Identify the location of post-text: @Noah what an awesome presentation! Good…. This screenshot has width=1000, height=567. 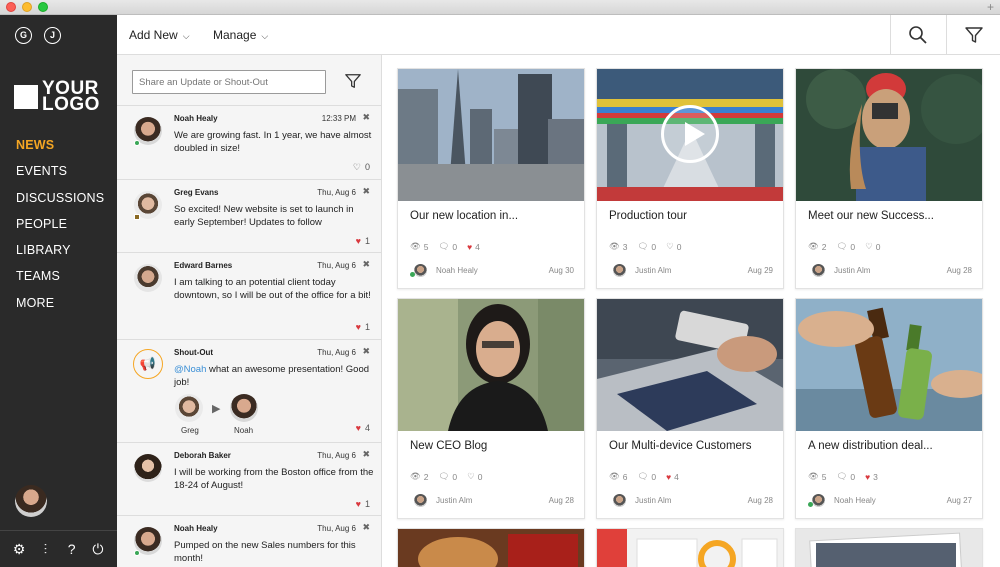
(272, 376).